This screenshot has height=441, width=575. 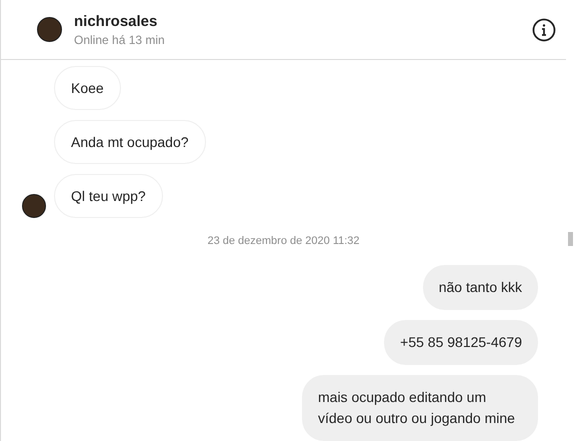 I want to click on message-bubble: não tanto kkk, so click(x=480, y=287).